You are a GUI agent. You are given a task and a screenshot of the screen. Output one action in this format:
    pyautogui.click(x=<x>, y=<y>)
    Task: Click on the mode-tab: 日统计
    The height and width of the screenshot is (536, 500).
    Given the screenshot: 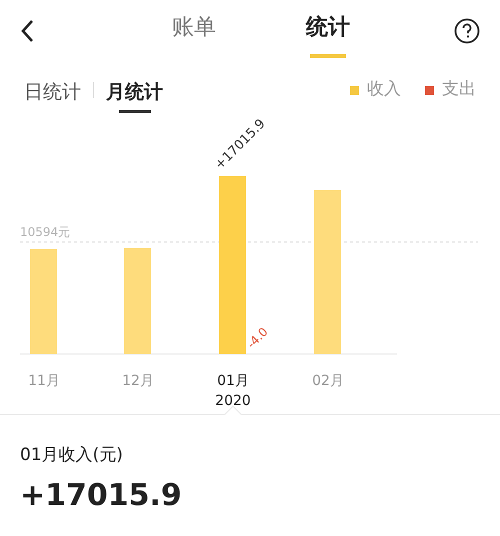 What is the action you would take?
    pyautogui.click(x=52, y=90)
    